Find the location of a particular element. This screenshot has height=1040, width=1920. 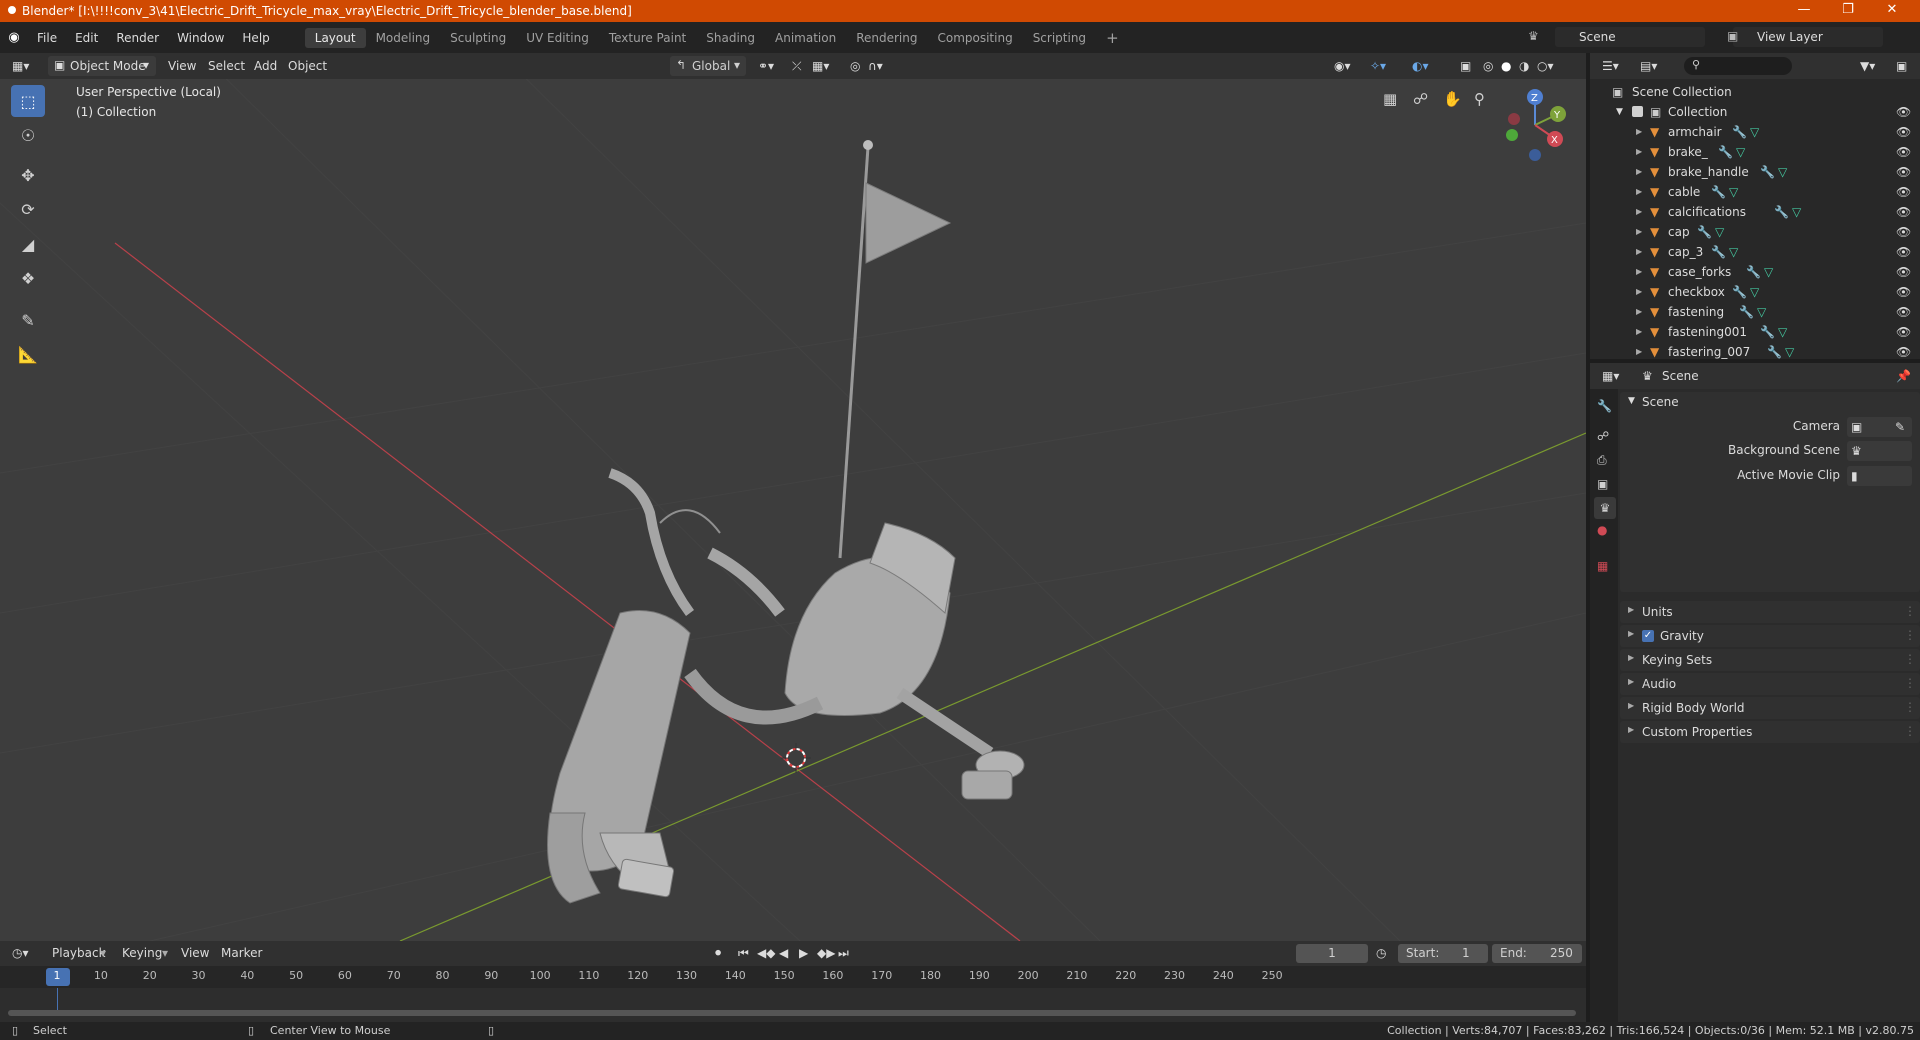

material-shading-icon: ◑ is located at coordinates (1524, 66).